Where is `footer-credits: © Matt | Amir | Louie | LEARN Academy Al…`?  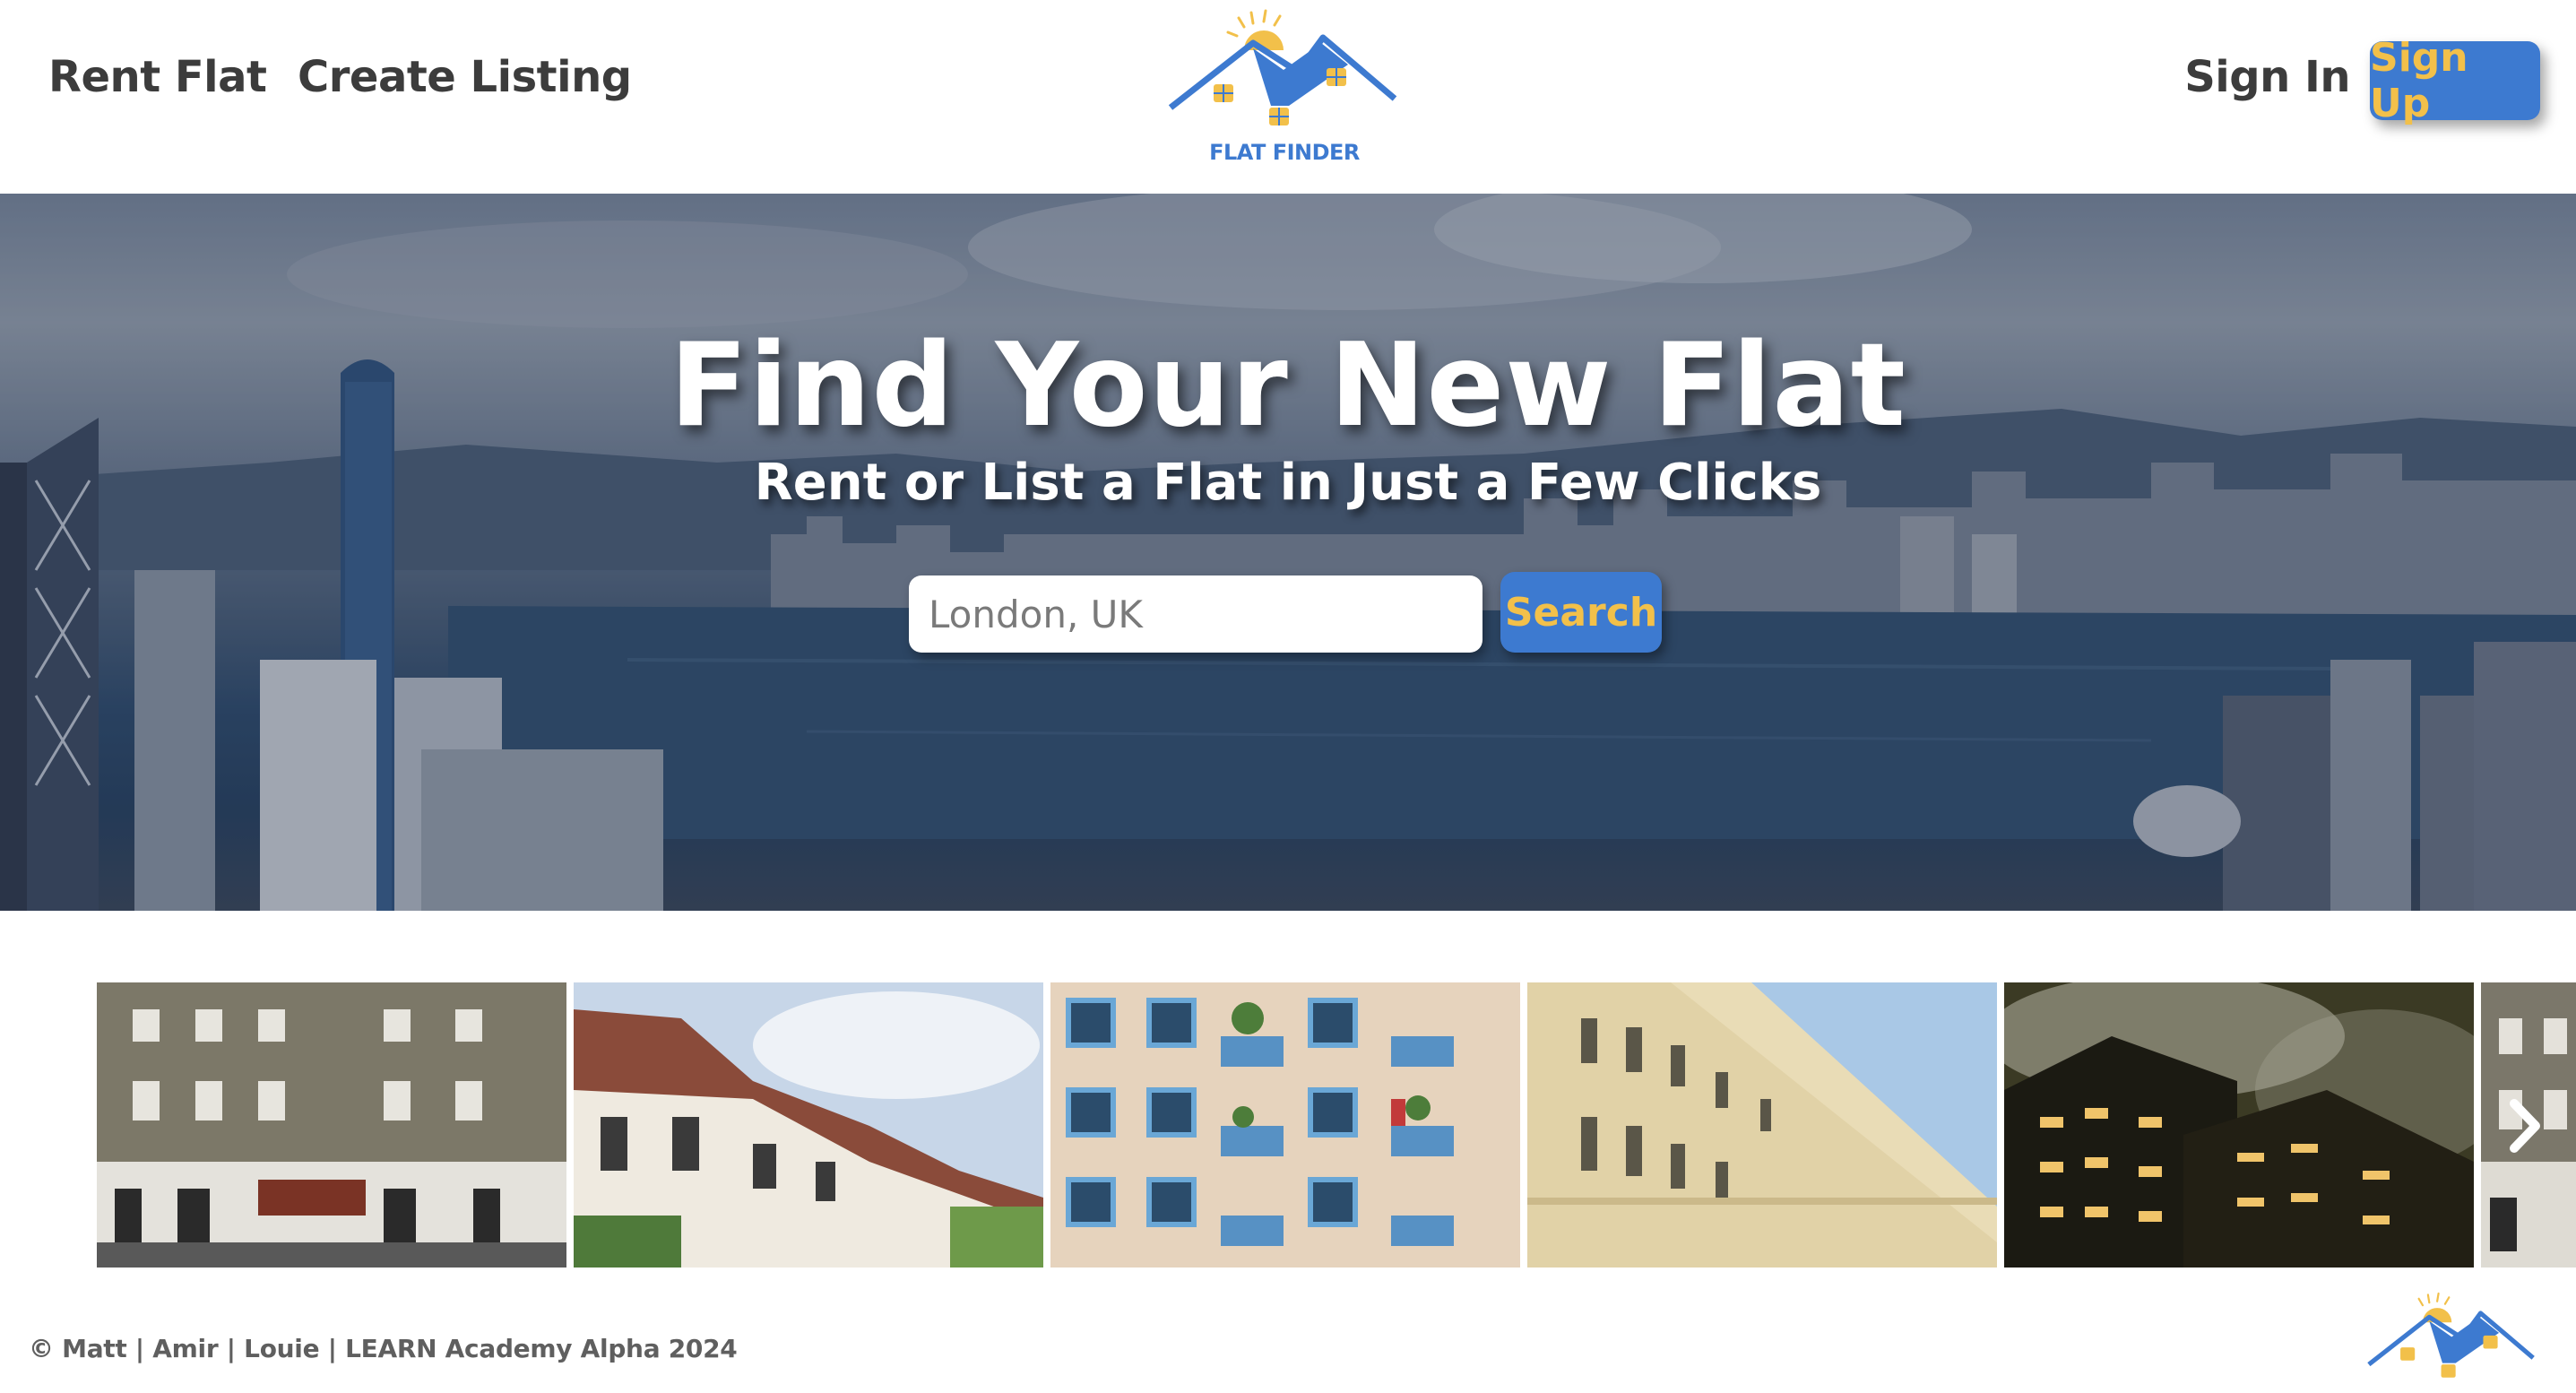
footer-credits: © Matt | Amir | Louie | LEARN Academy Al… is located at coordinates (383, 1348).